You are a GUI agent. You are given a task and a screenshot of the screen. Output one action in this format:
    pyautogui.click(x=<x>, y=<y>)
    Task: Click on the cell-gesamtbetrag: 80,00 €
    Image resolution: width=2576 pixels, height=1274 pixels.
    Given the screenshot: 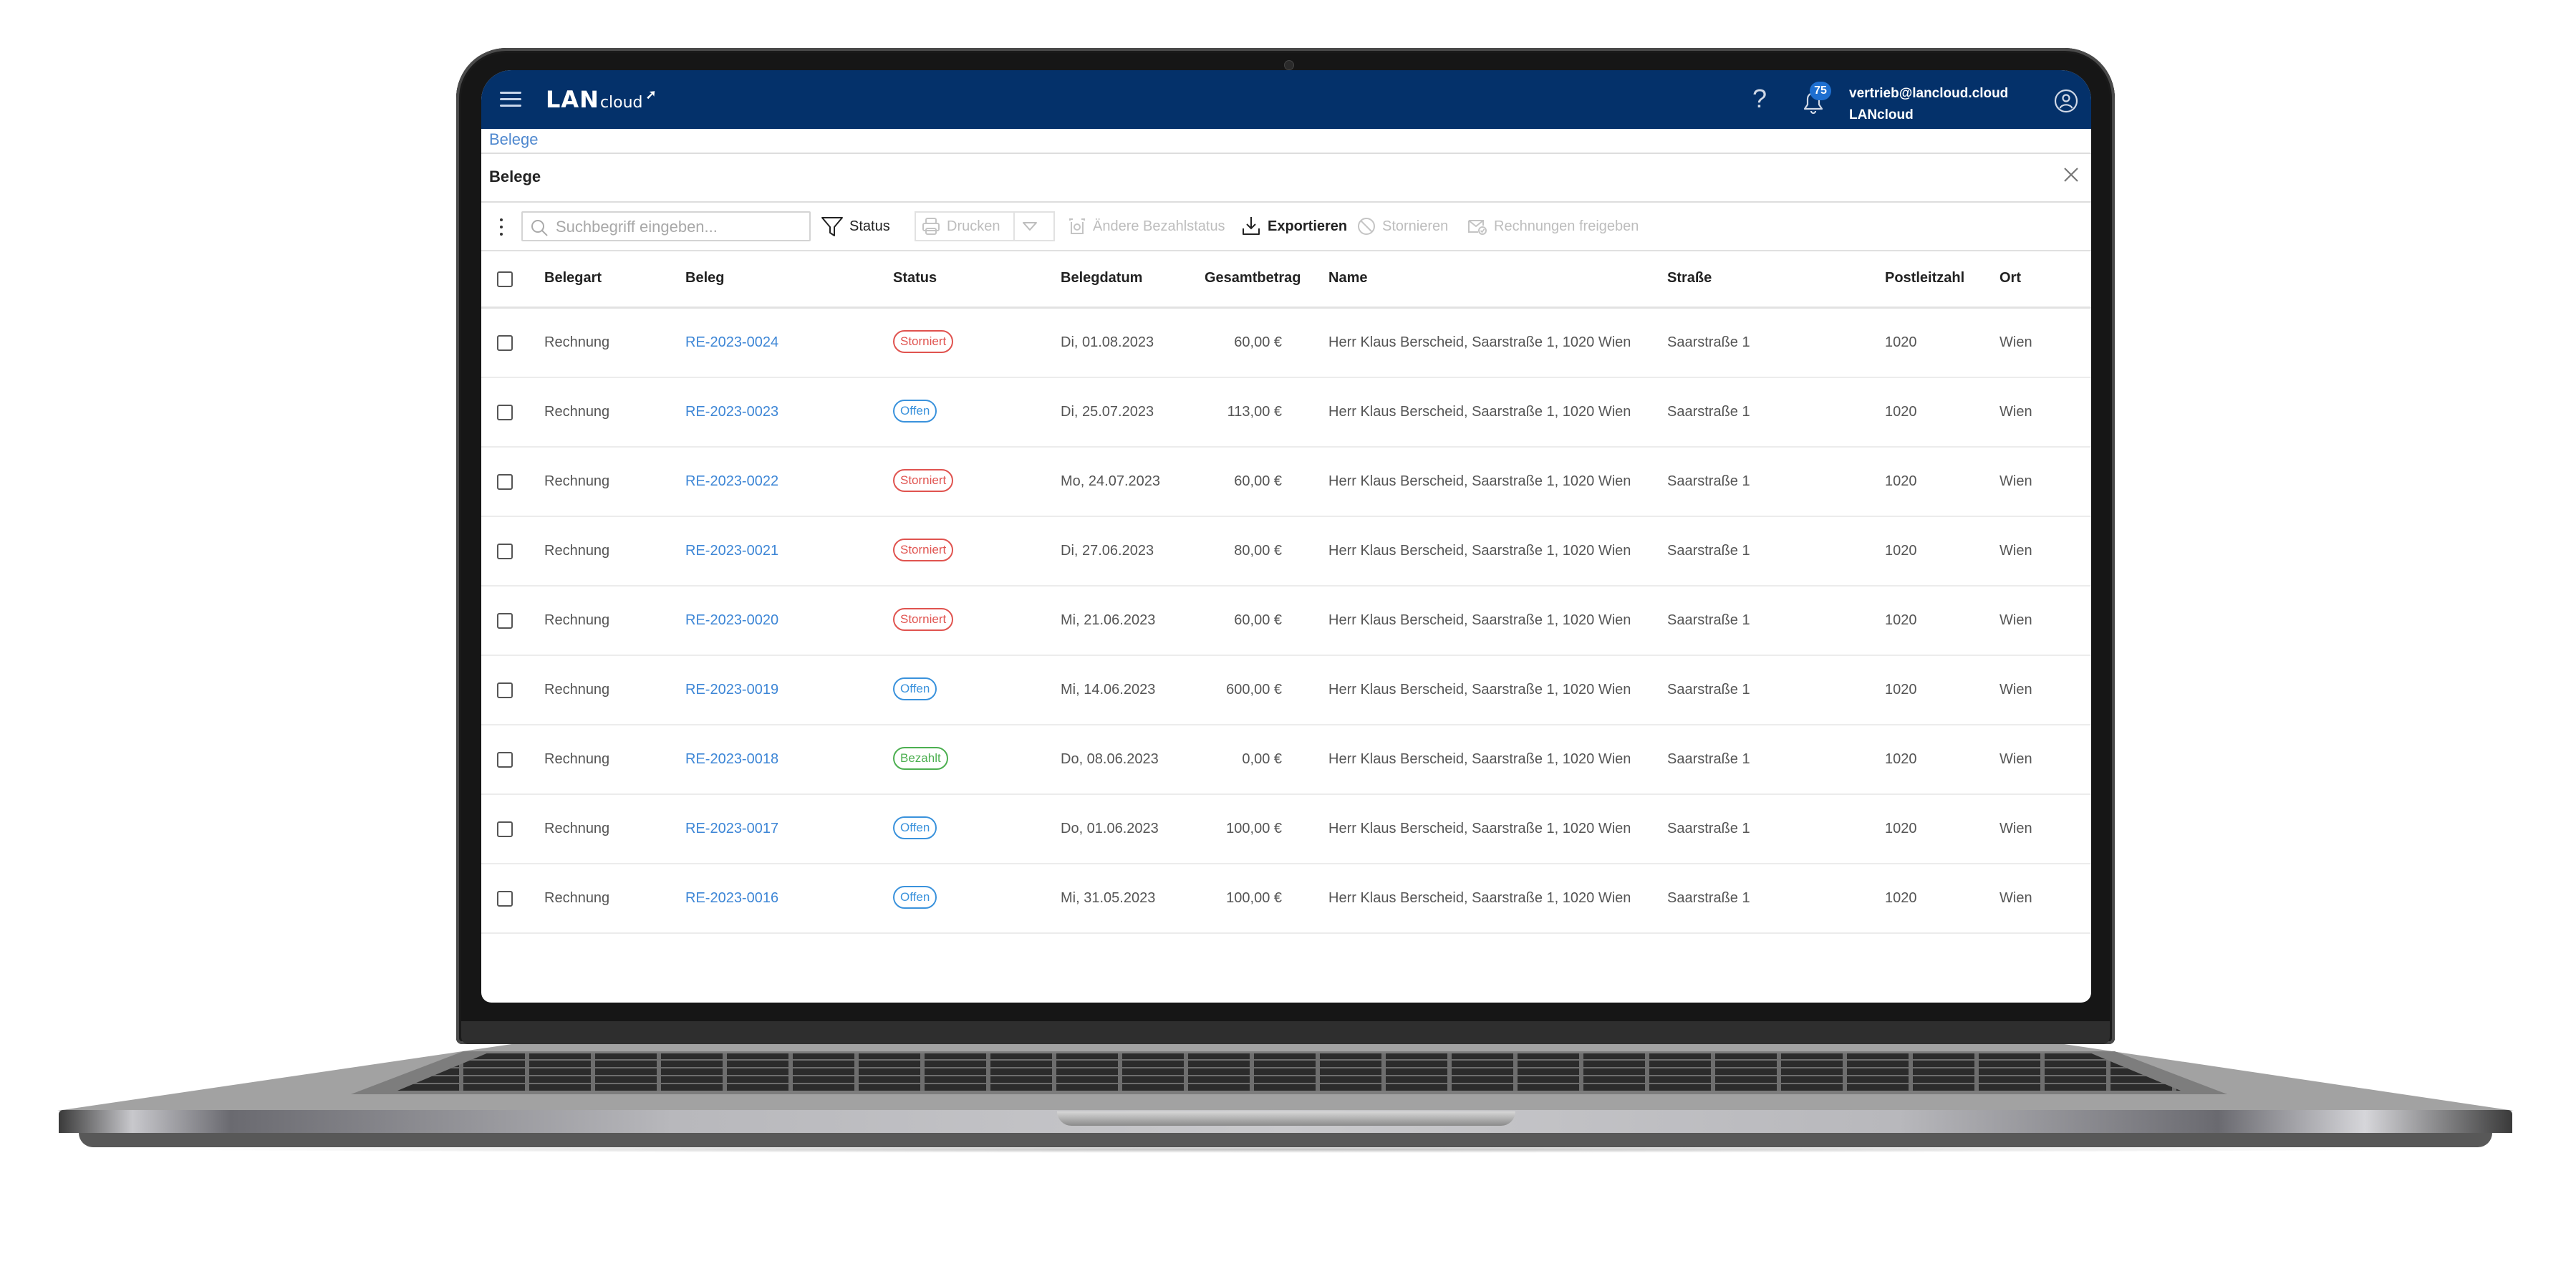 What is the action you would take?
    pyautogui.click(x=1258, y=551)
    